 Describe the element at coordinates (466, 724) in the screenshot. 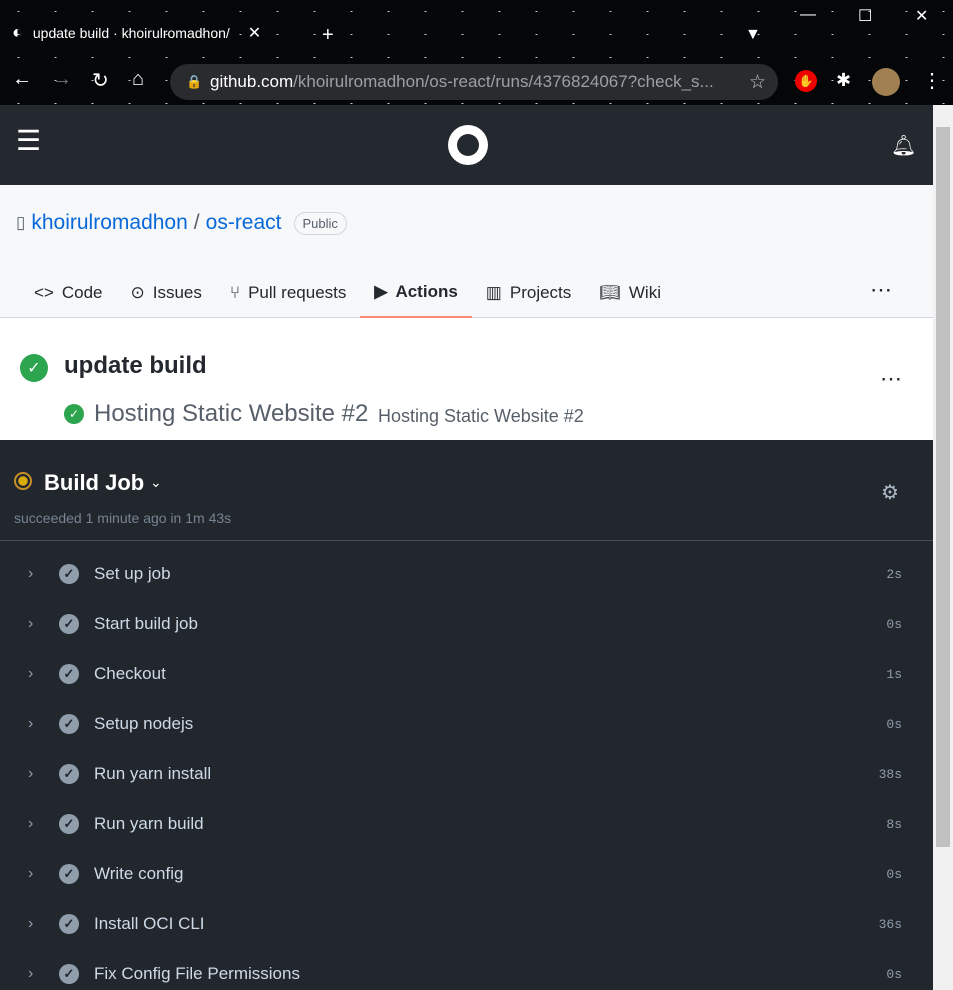

I see `job-step: › ✓ Setup nodejs 0s` at that location.